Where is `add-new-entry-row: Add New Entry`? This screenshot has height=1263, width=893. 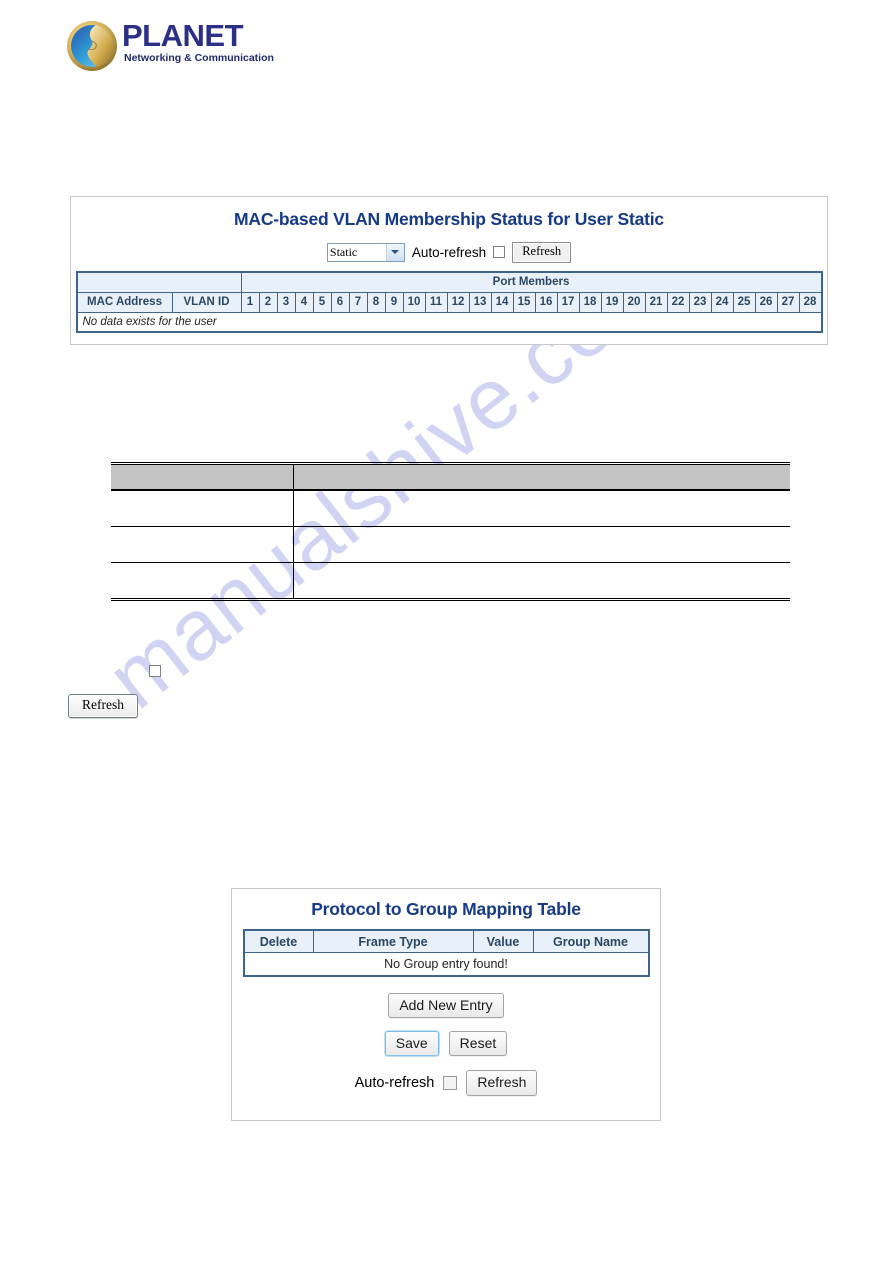
add-new-entry-row: Add New Entry is located at coordinates (446, 1006).